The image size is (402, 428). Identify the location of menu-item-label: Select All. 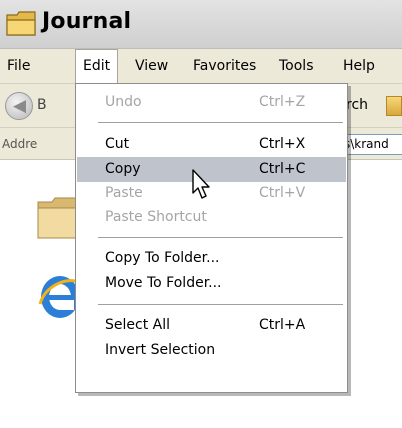
(137, 325).